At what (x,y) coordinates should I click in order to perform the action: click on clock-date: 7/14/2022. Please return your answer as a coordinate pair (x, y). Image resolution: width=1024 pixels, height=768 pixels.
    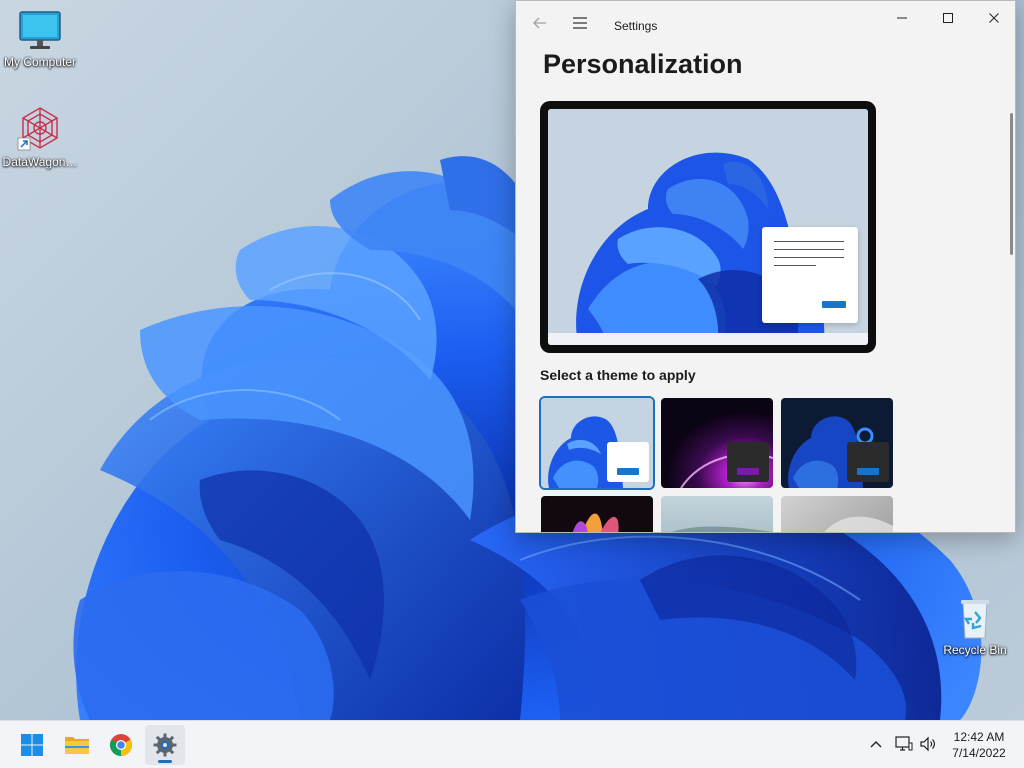
    Looking at the image, I should click on (979, 753).